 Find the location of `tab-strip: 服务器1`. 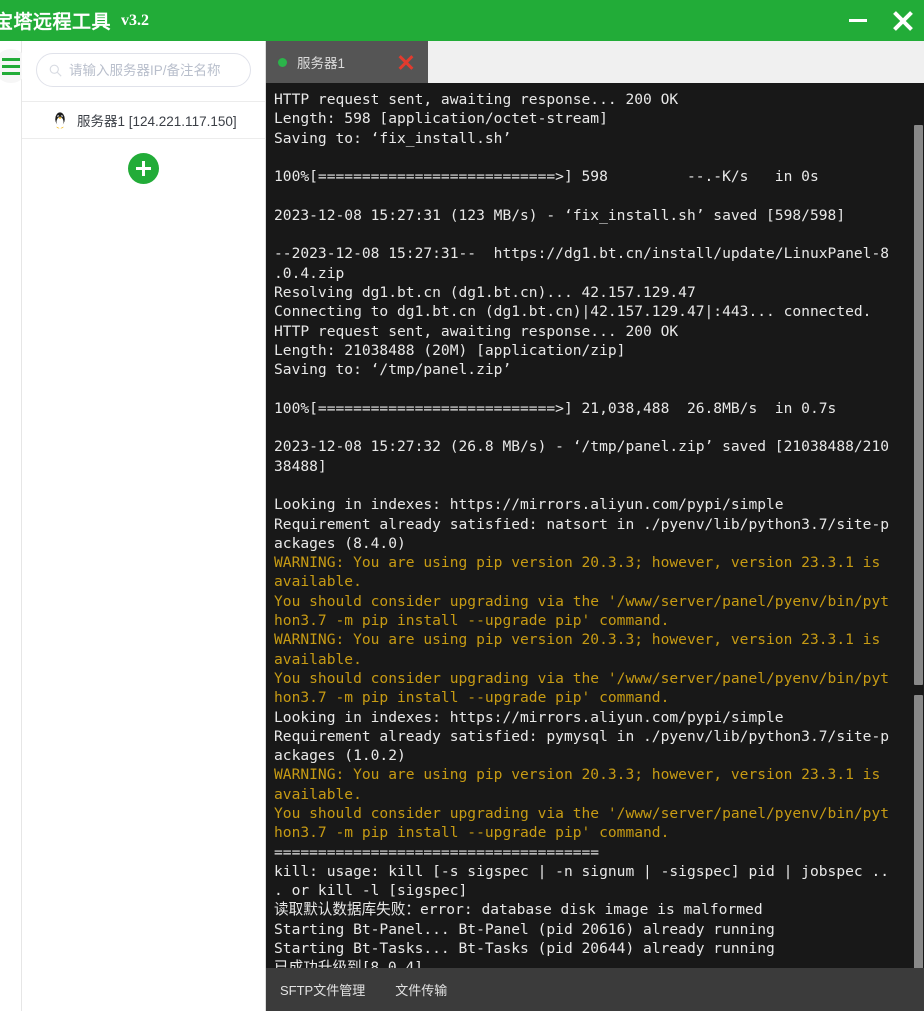

tab-strip: 服务器1 is located at coordinates (595, 62).